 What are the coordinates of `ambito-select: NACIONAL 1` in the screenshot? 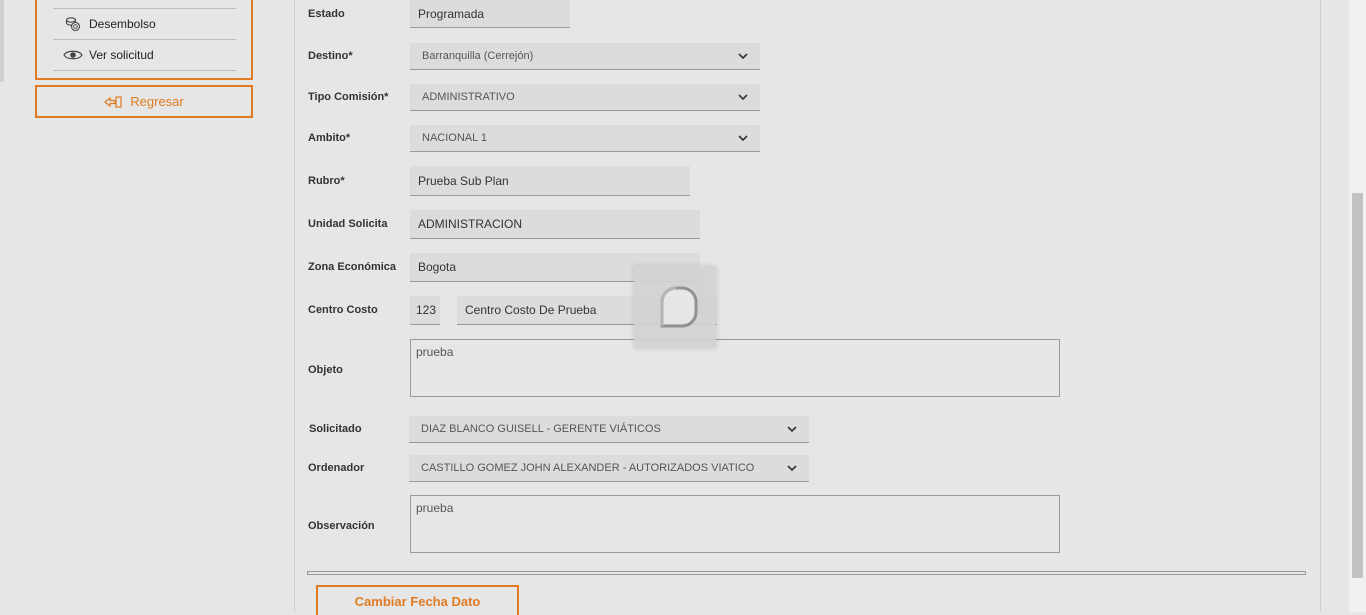 It's located at (585, 138).